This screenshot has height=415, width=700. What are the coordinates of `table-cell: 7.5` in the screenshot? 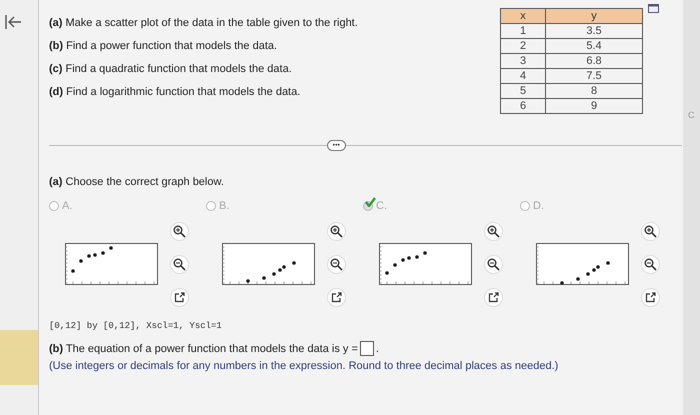 It's located at (594, 76).